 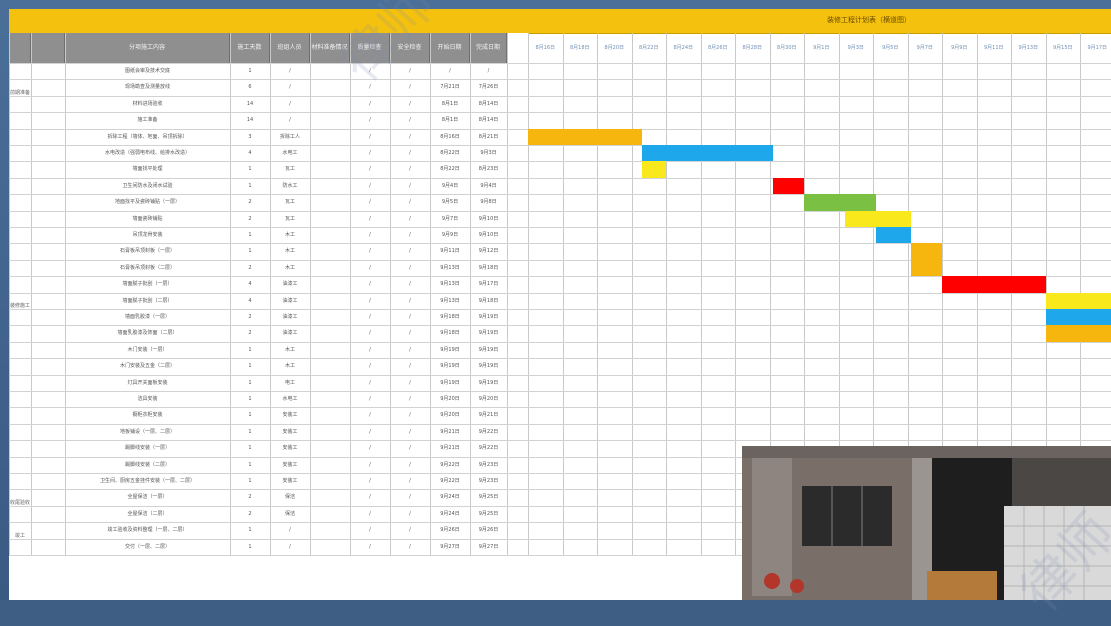 What do you see at coordinates (147, 366) in the screenshot?
I see `cell-task: 木门安装及五金（二层）` at bounding box center [147, 366].